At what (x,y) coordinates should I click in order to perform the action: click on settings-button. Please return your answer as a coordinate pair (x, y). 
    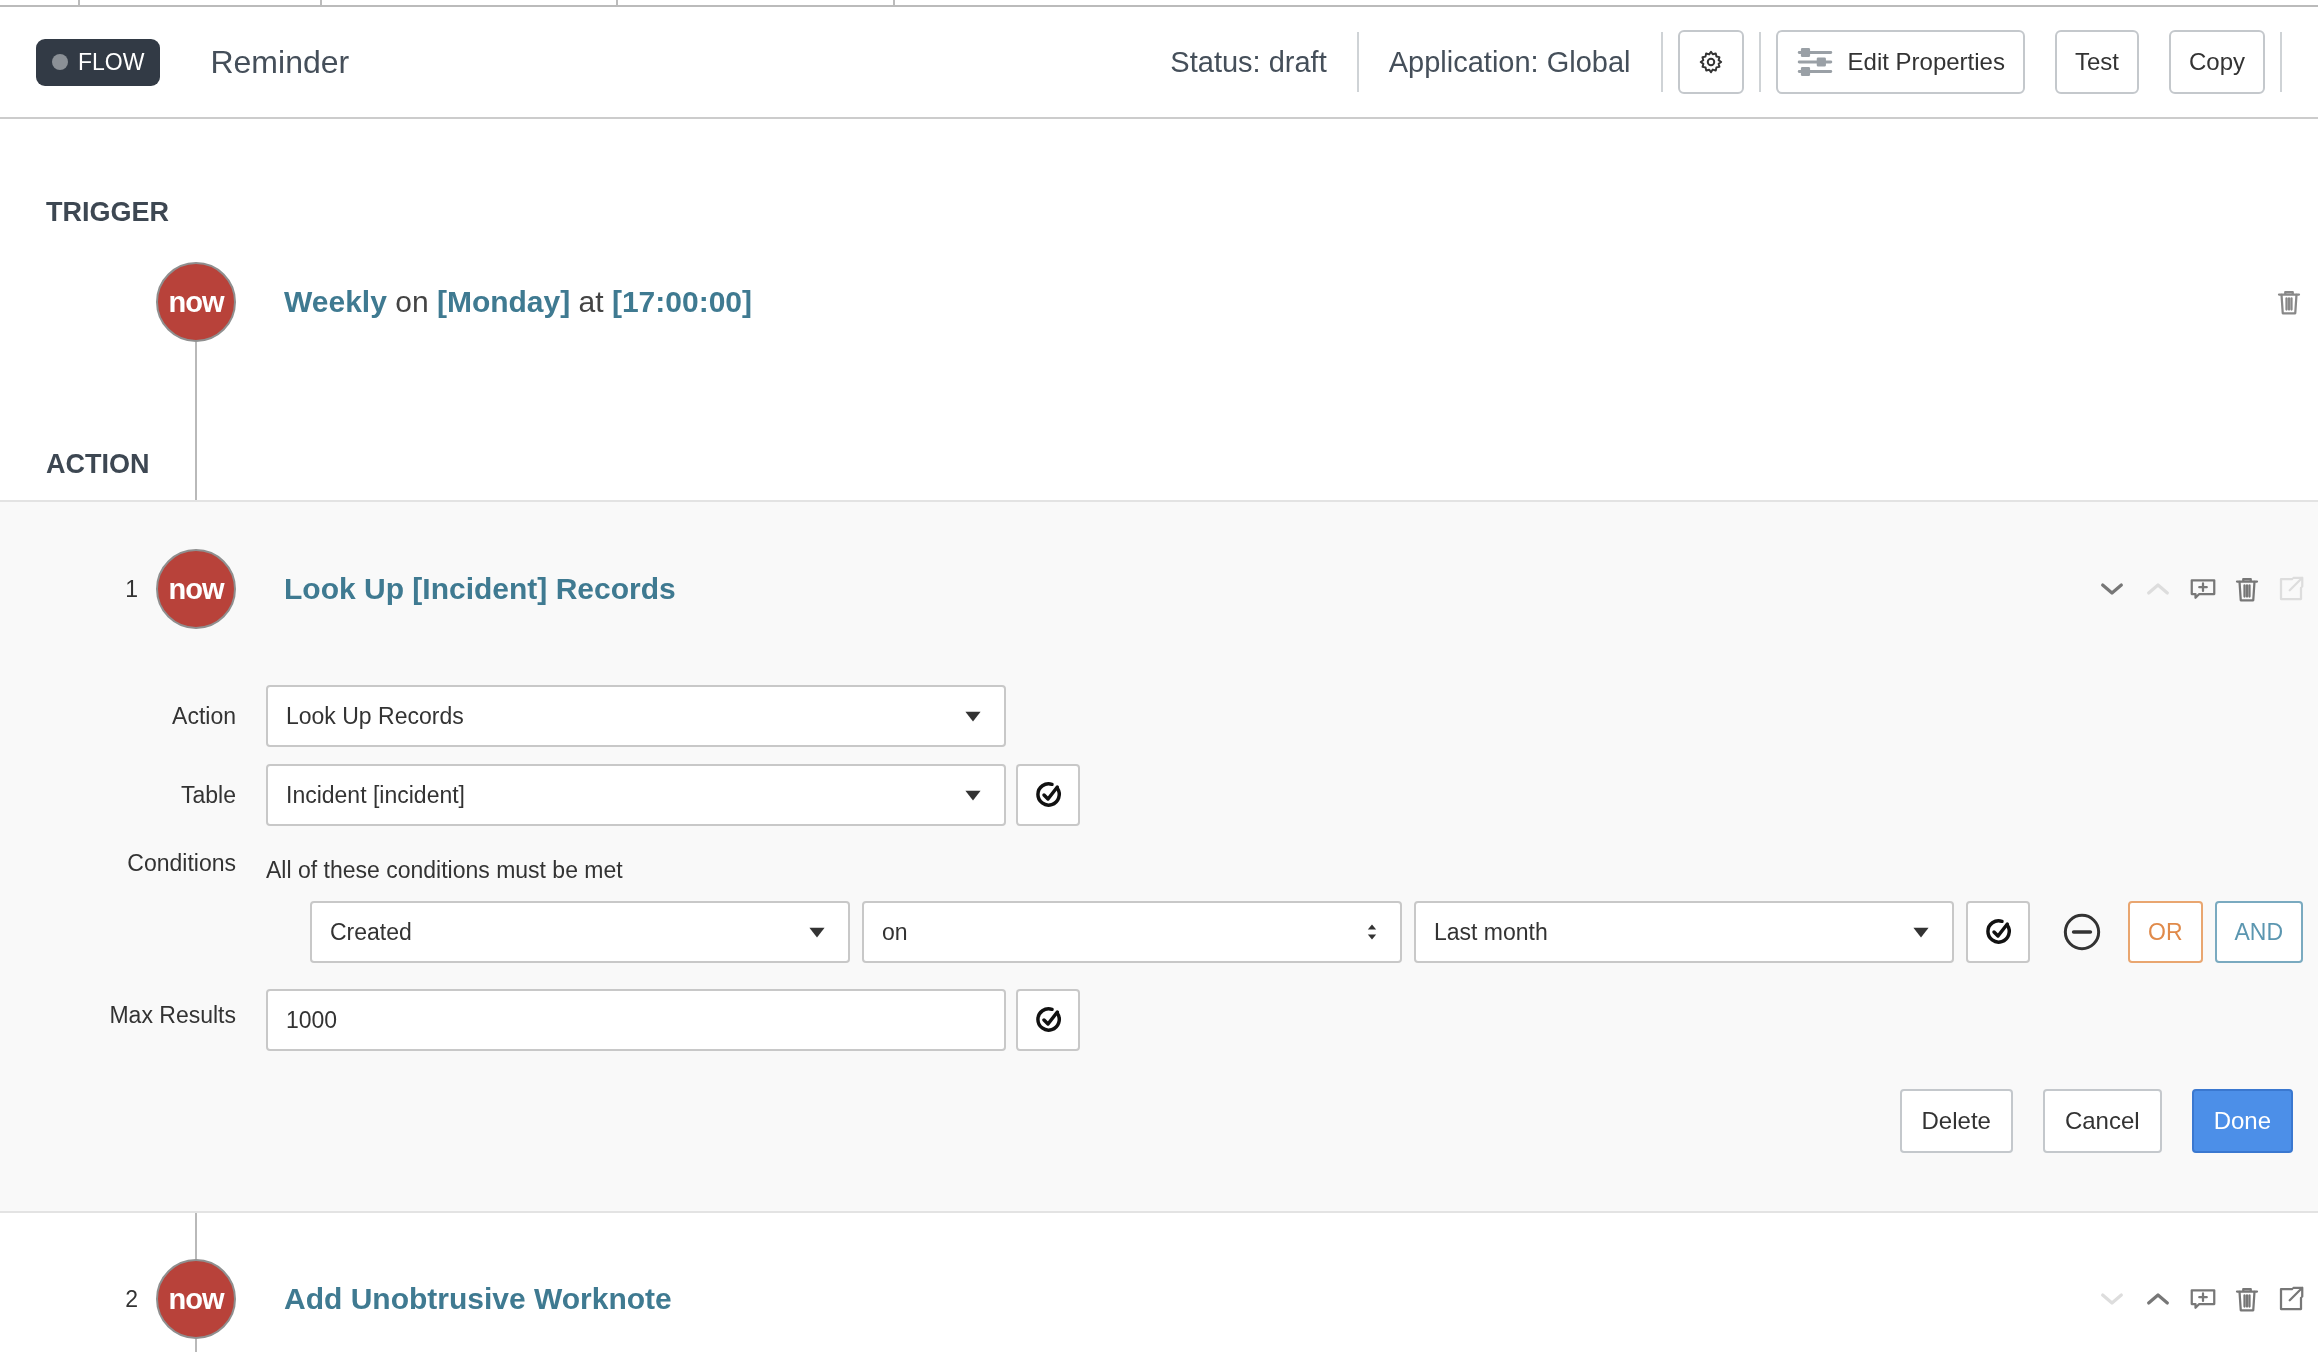
    Looking at the image, I should click on (1710, 62).